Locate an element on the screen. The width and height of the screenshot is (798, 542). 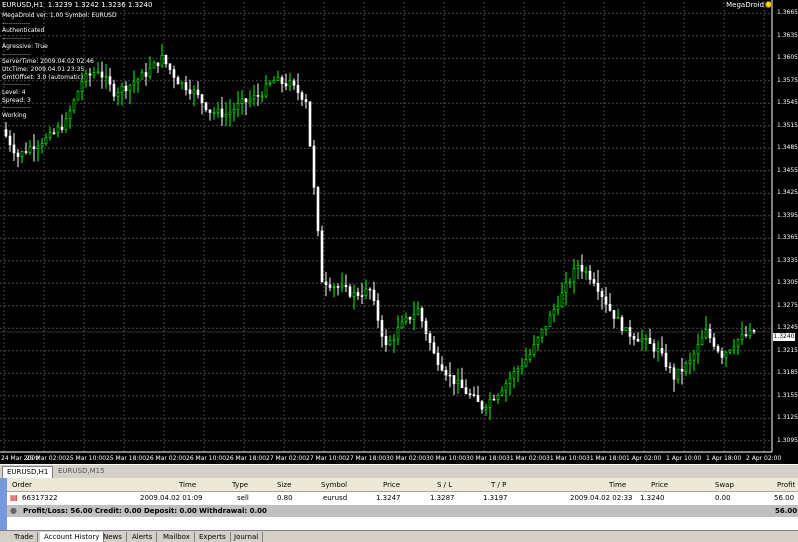
header-profit: Profit is located at coordinates (786, 485).